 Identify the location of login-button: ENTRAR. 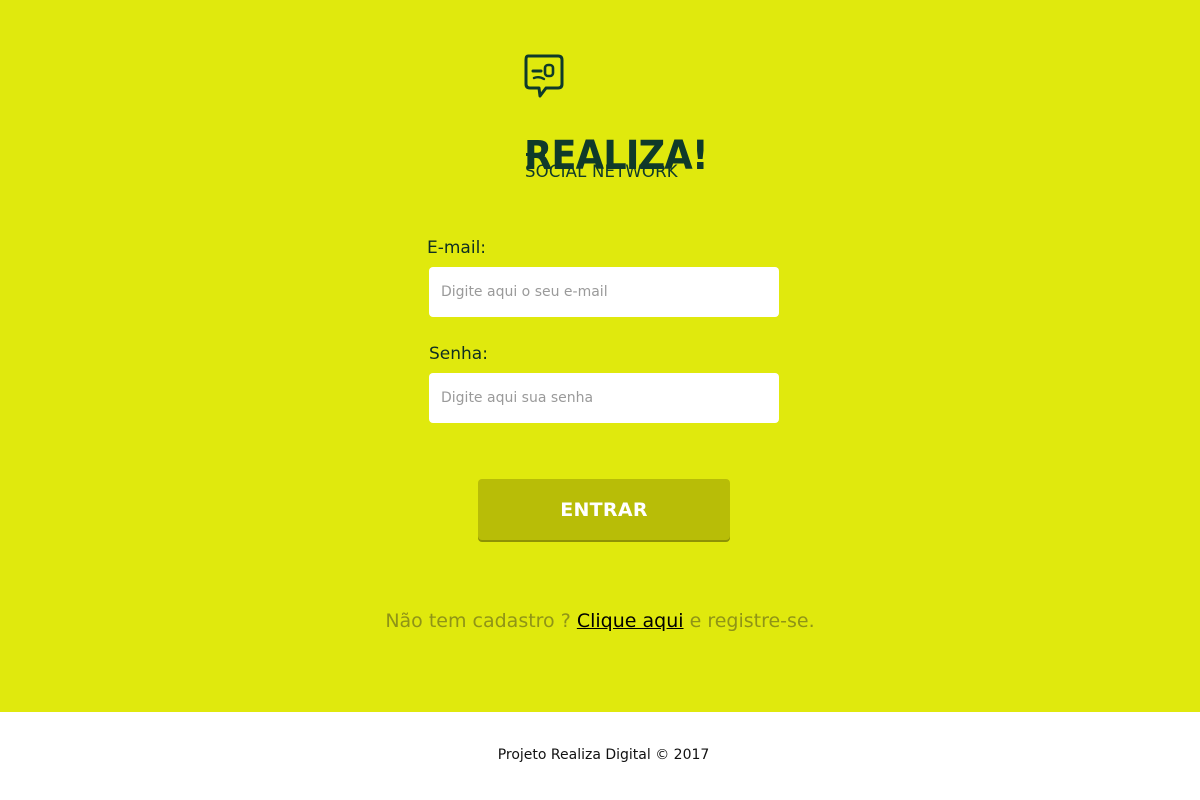
(604, 509).